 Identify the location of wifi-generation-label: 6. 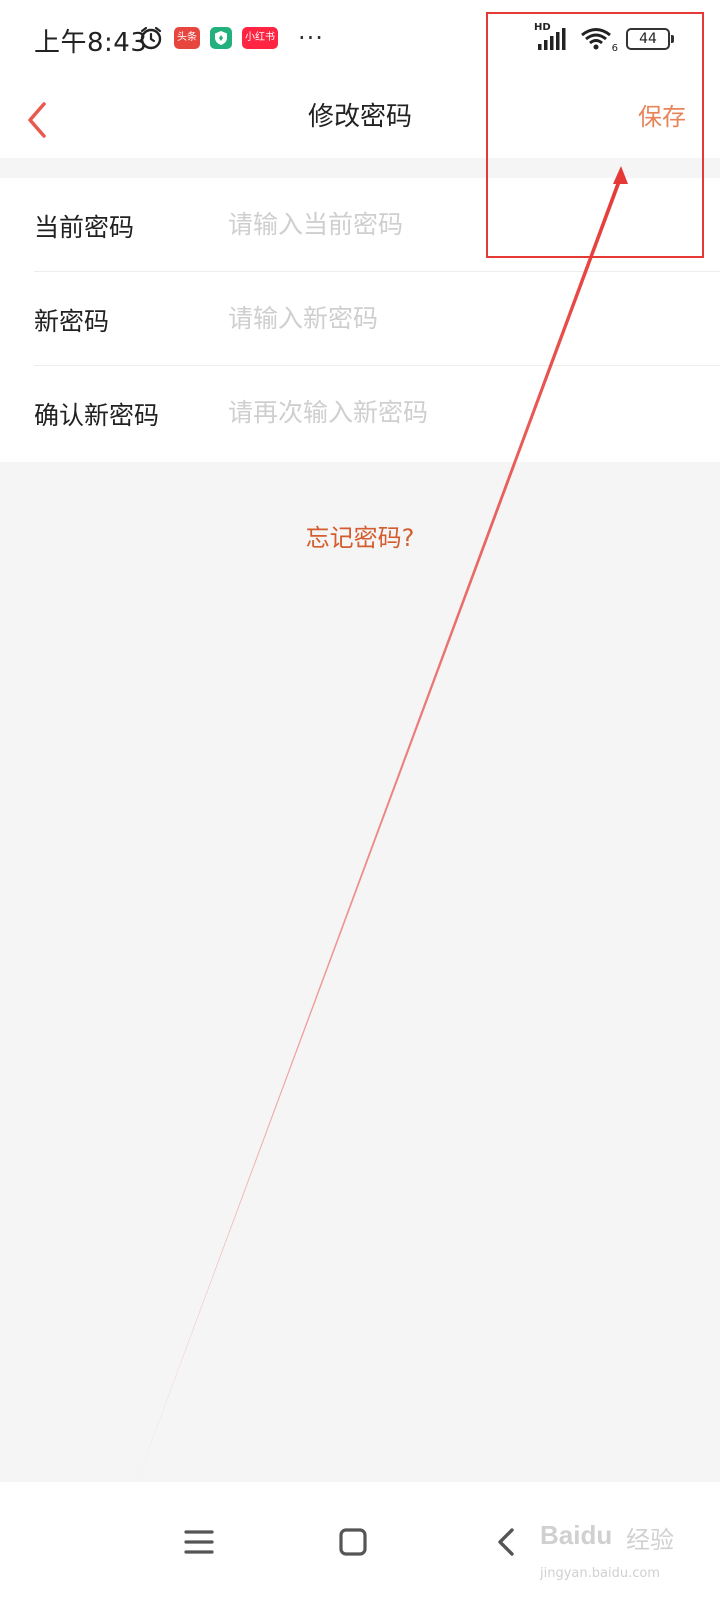
(614, 48).